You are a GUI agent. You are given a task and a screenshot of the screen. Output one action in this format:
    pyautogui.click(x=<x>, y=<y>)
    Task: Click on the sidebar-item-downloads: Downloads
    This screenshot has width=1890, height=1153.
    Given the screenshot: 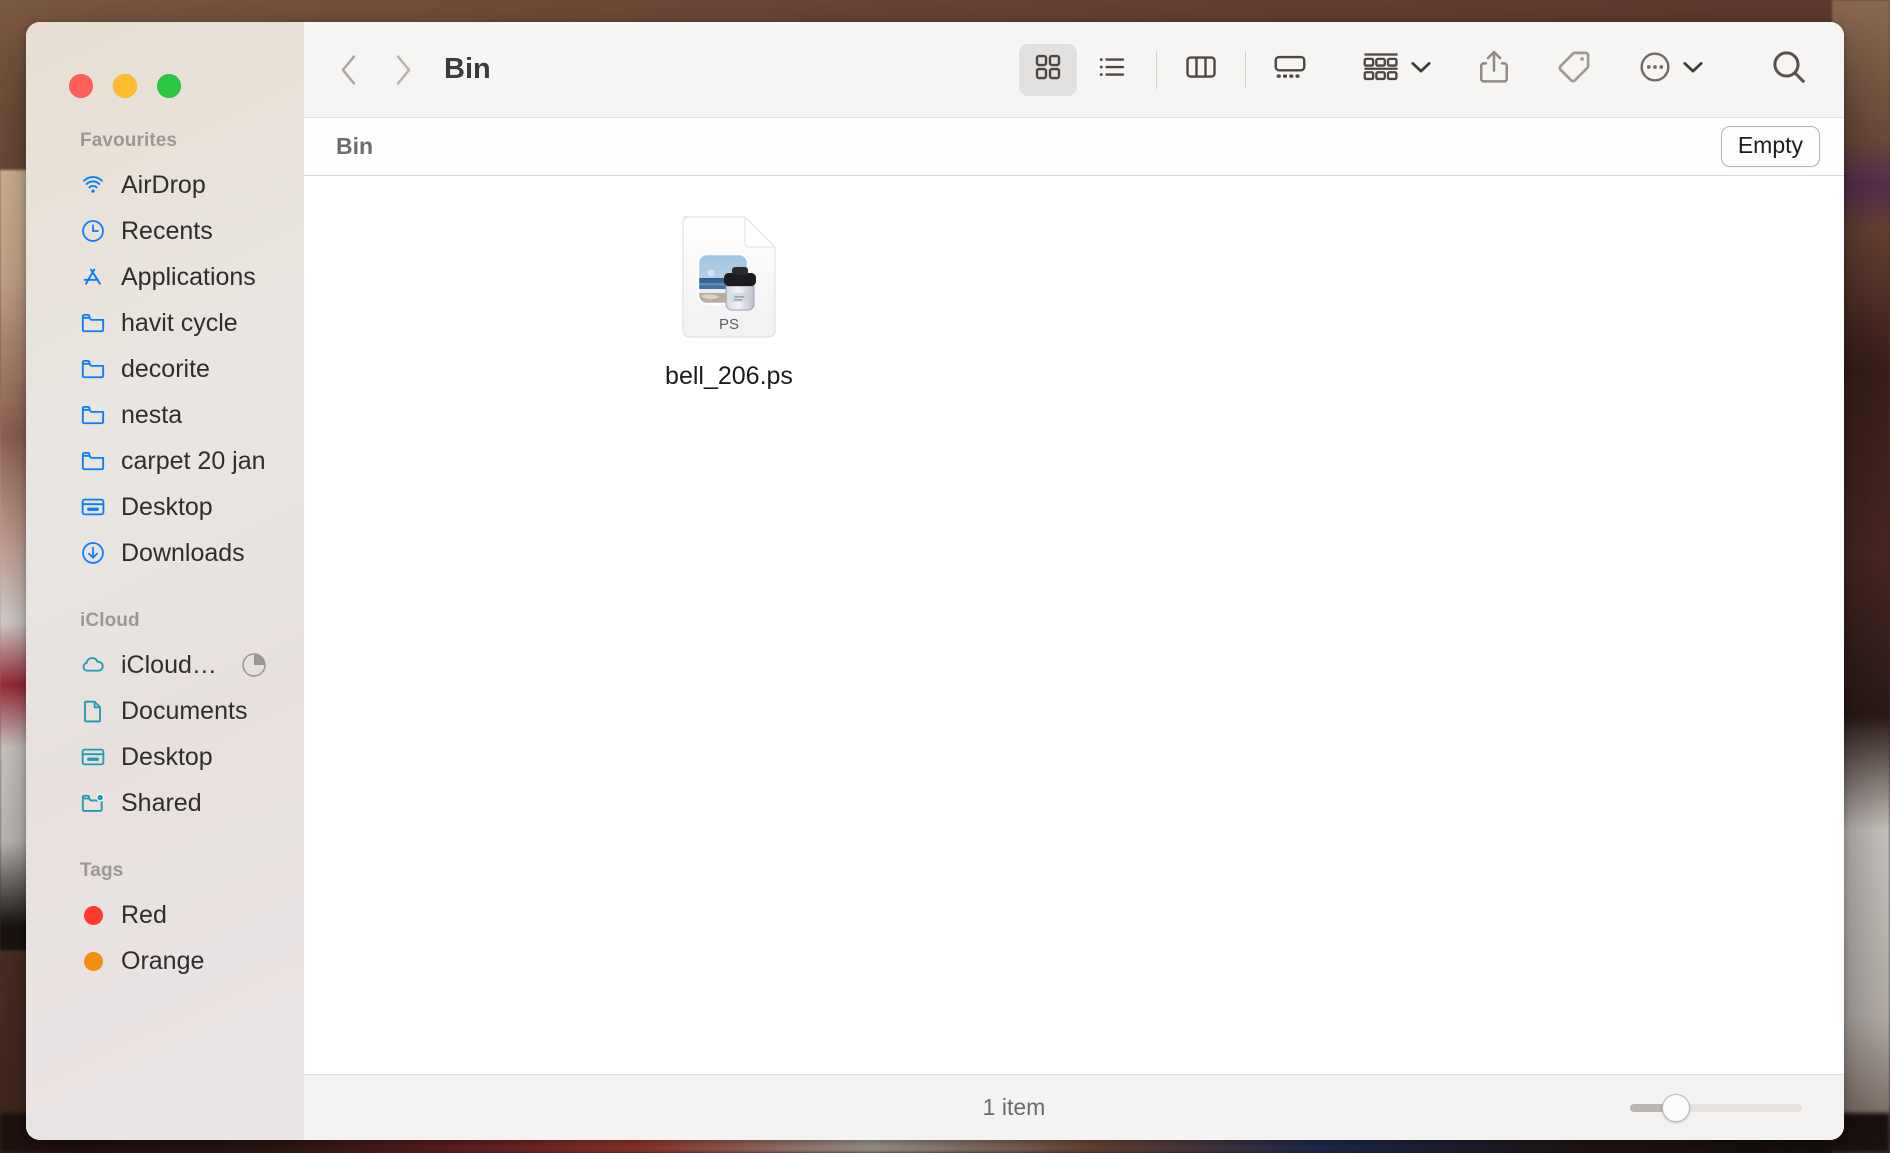 What is the action you would take?
    pyautogui.click(x=165, y=553)
    